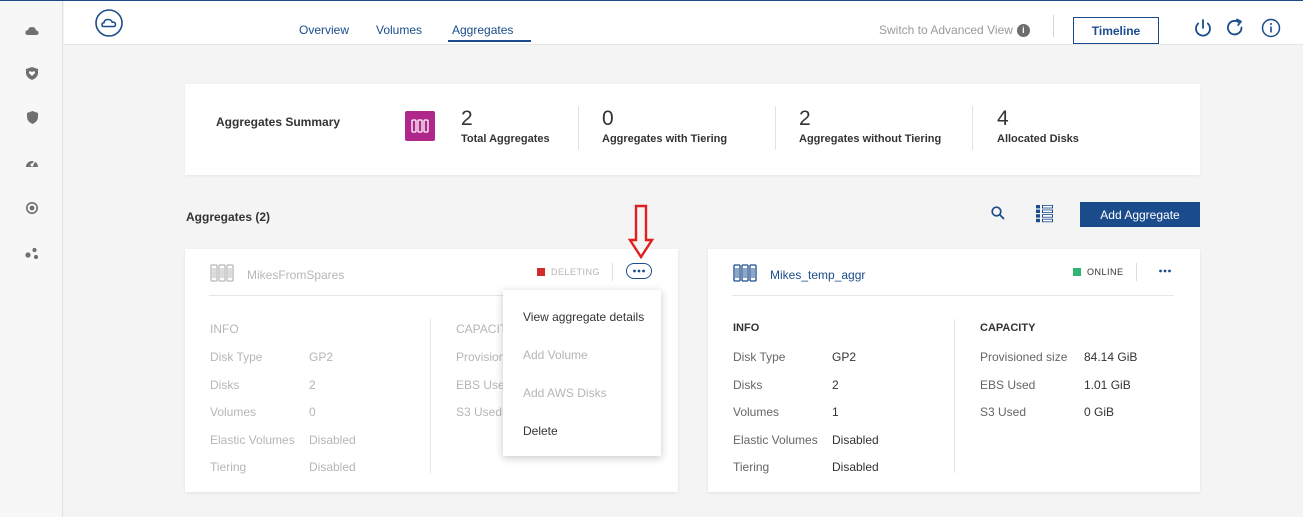  What do you see at coordinates (665, 139) in the screenshot?
I see `stat-label: Aggregates with Tiering` at bounding box center [665, 139].